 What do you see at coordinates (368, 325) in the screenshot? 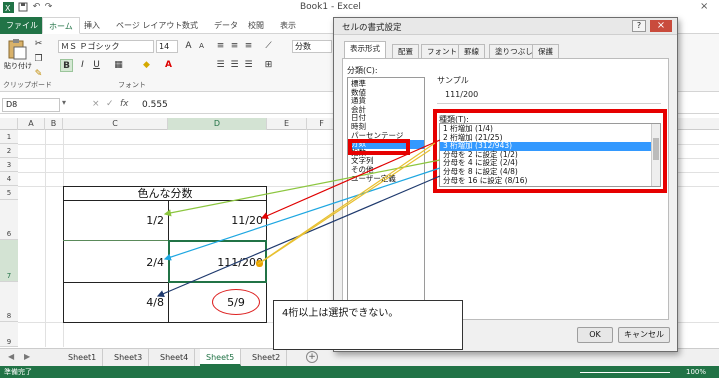
I see `callout-note: 4桁以上は選択できない。` at bounding box center [368, 325].